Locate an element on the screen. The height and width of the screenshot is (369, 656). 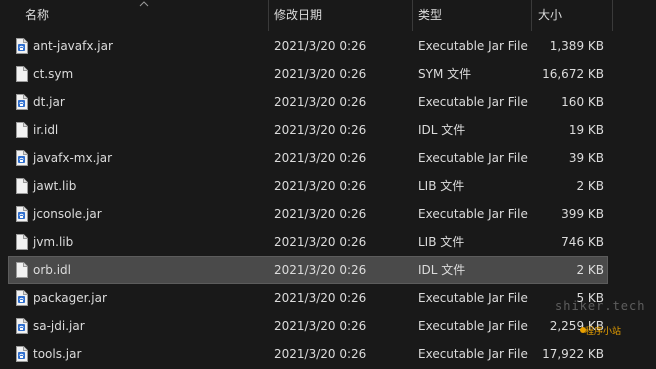
file-name: orb.idl is located at coordinates (52, 270).